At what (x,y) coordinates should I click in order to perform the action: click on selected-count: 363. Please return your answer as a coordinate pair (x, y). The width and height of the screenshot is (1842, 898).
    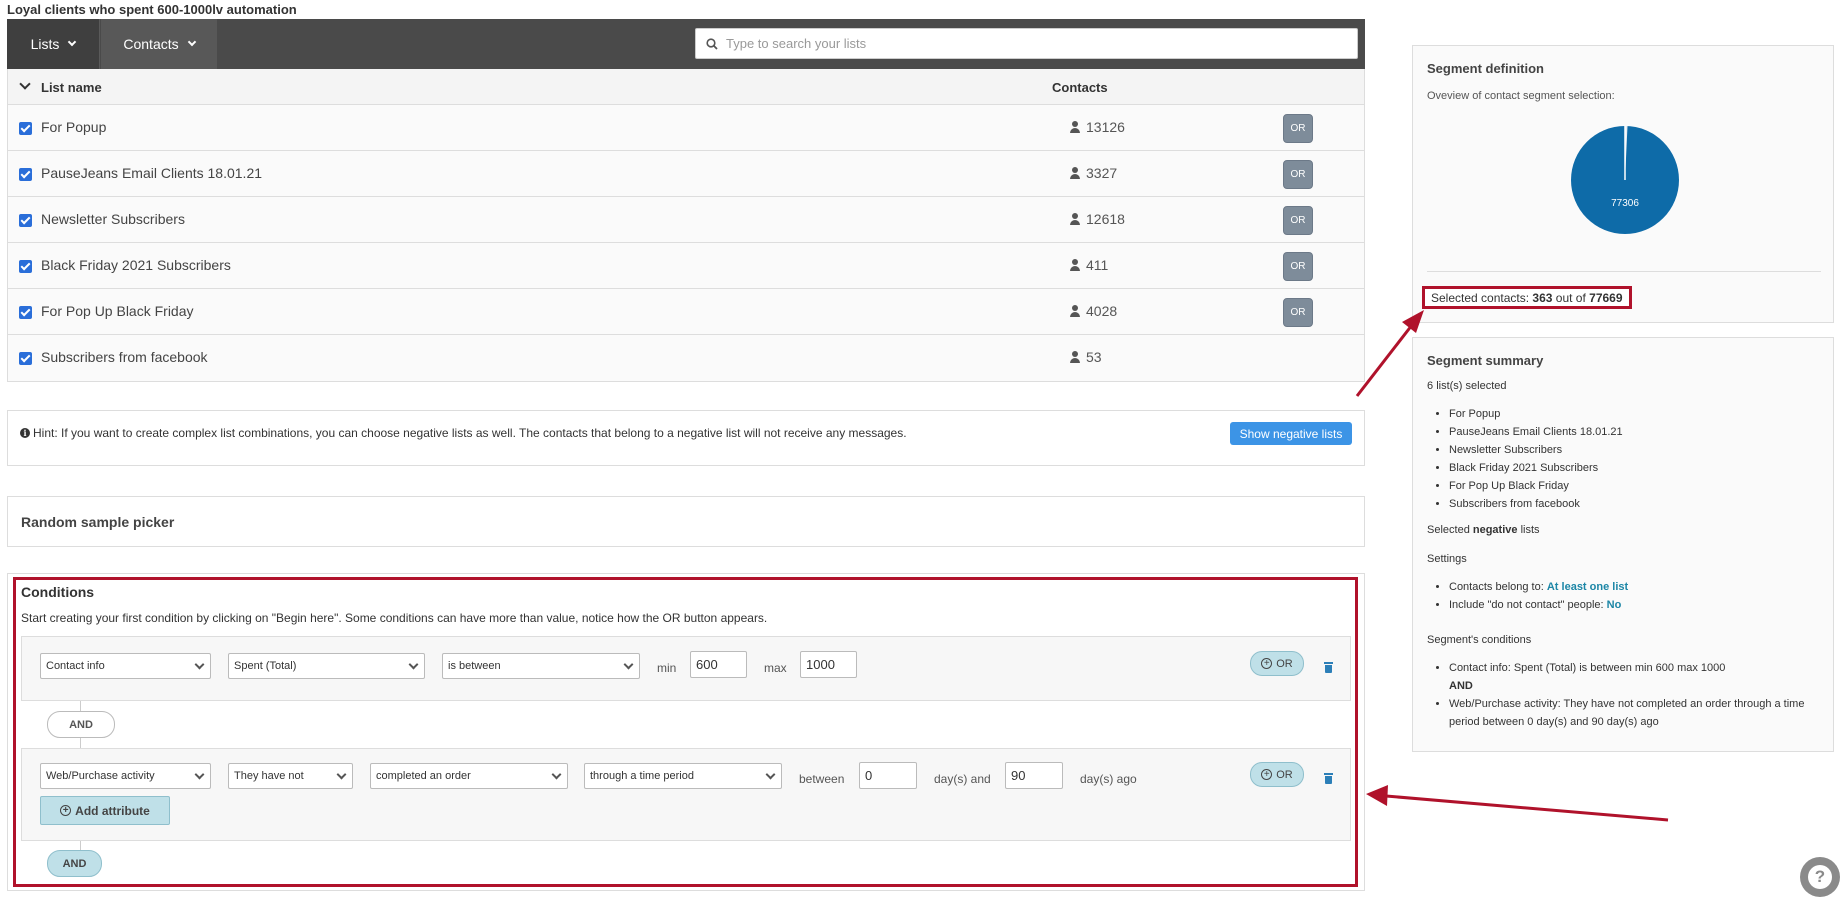
    Looking at the image, I should click on (1542, 297).